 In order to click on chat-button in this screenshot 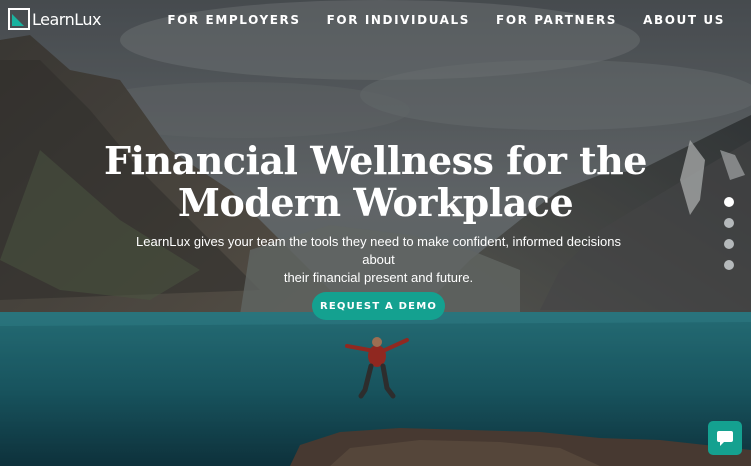, I will do `click(725, 438)`.